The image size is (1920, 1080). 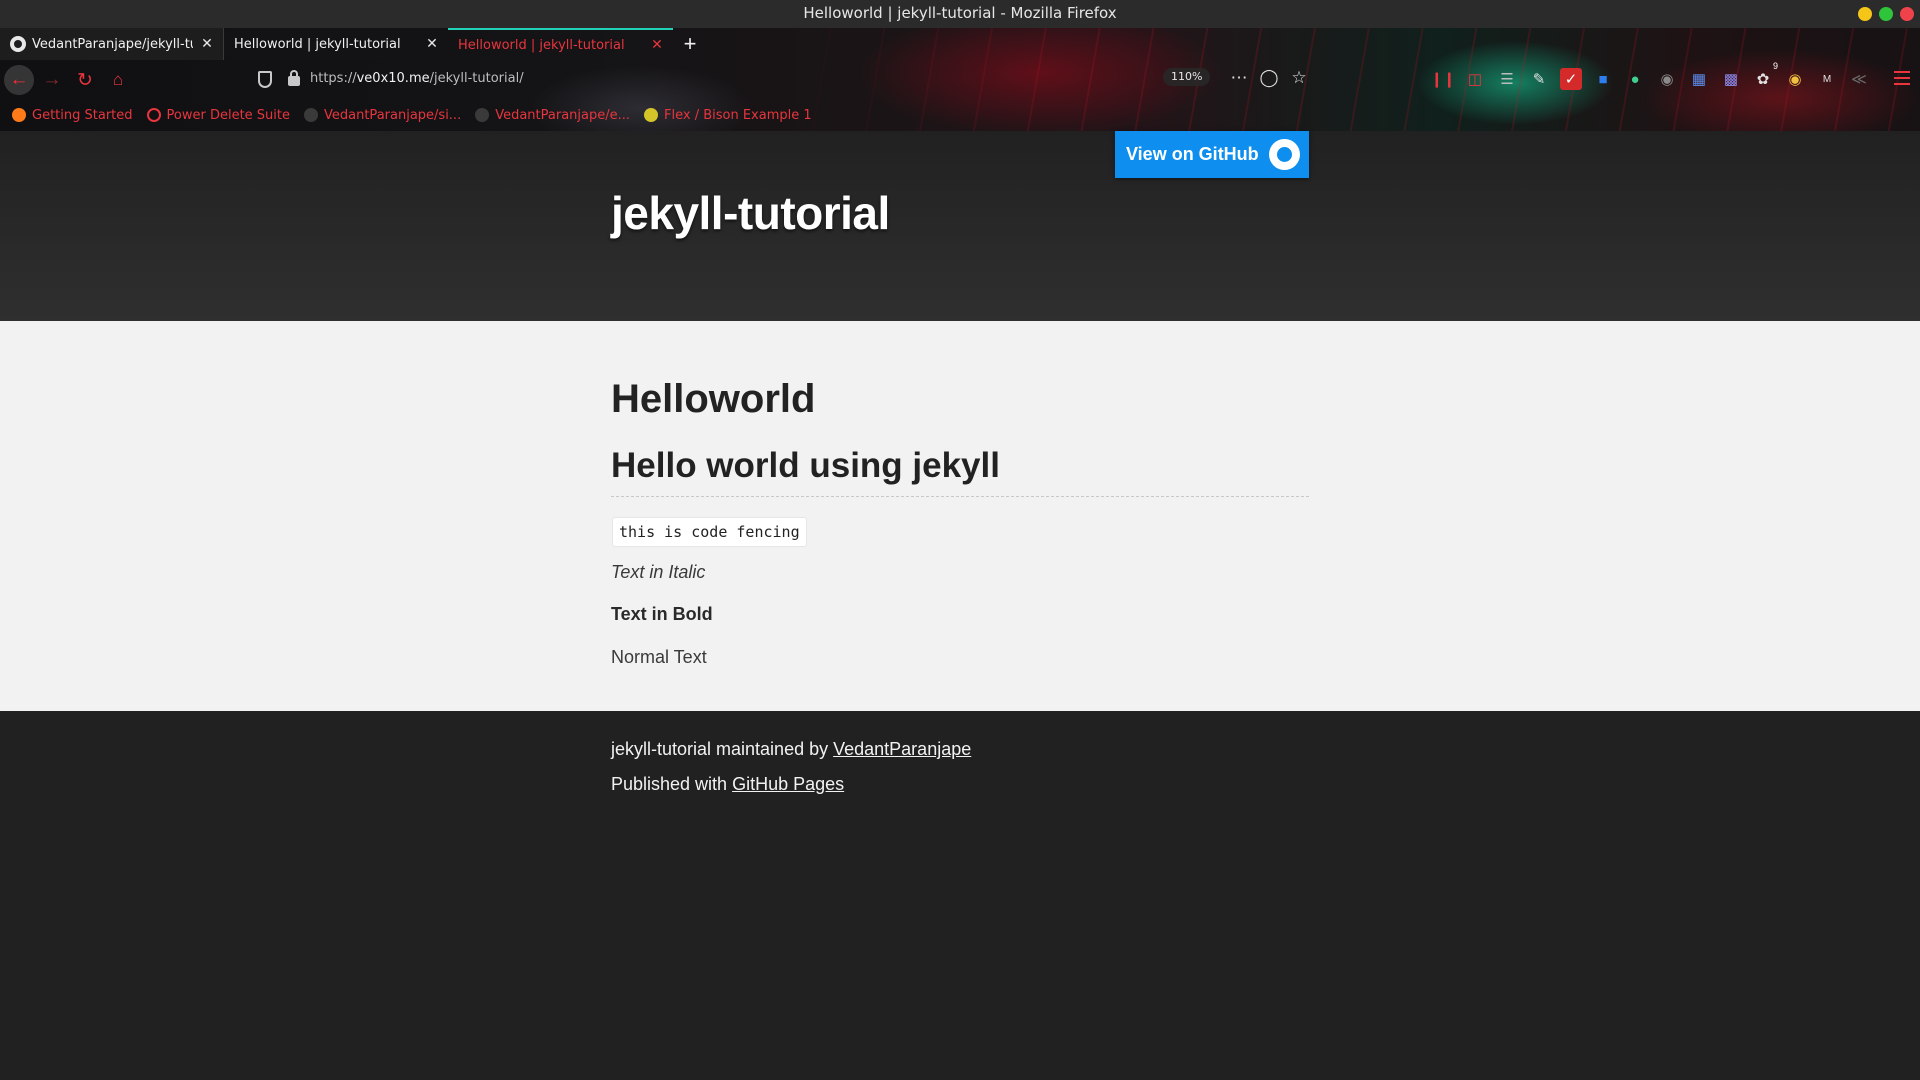 I want to click on bookmark-label: Power Delete Suite, so click(x=228, y=115).